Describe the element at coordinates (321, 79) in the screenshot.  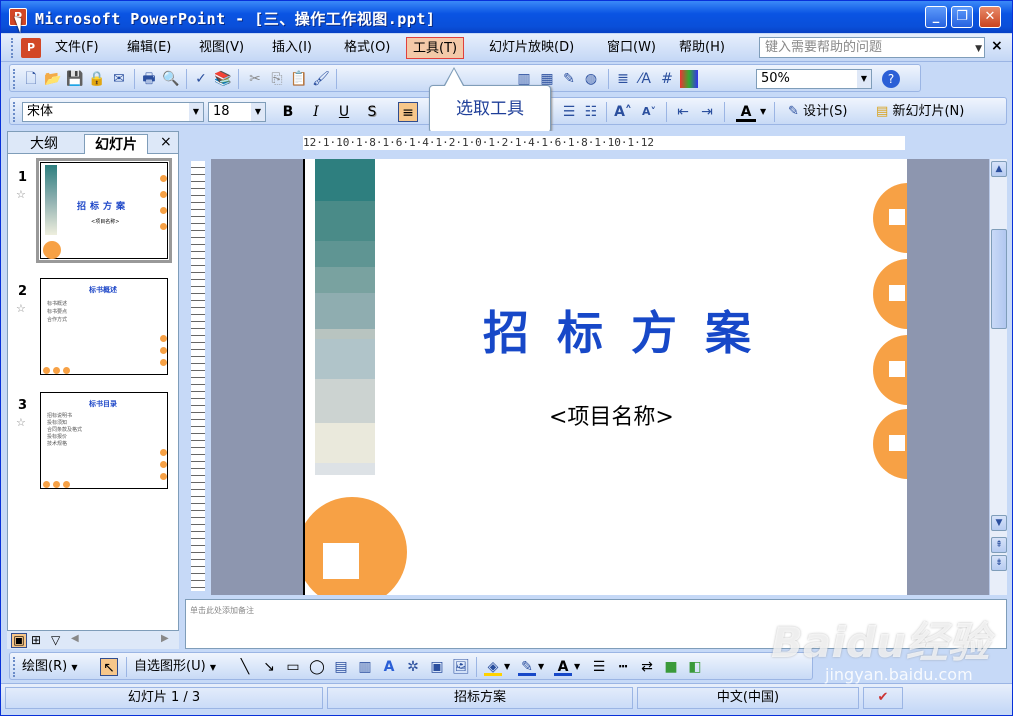
I see `format-painter-icon: 🖌` at that location.